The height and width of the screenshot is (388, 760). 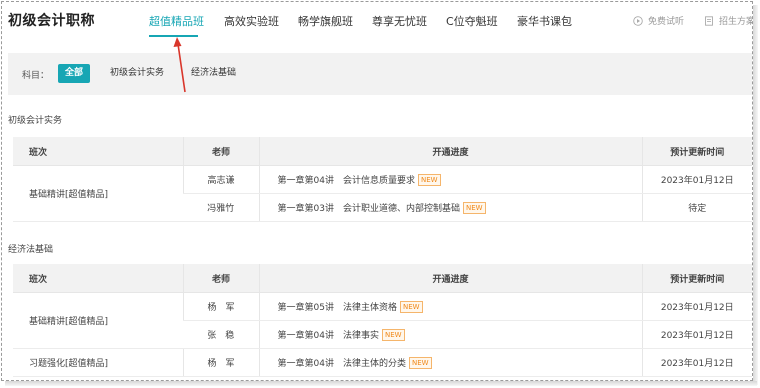 What do you see at coordinates (696, 207) in the screenshot?
I see `update-time-cell: 待定` at bounding box center [696, 207].